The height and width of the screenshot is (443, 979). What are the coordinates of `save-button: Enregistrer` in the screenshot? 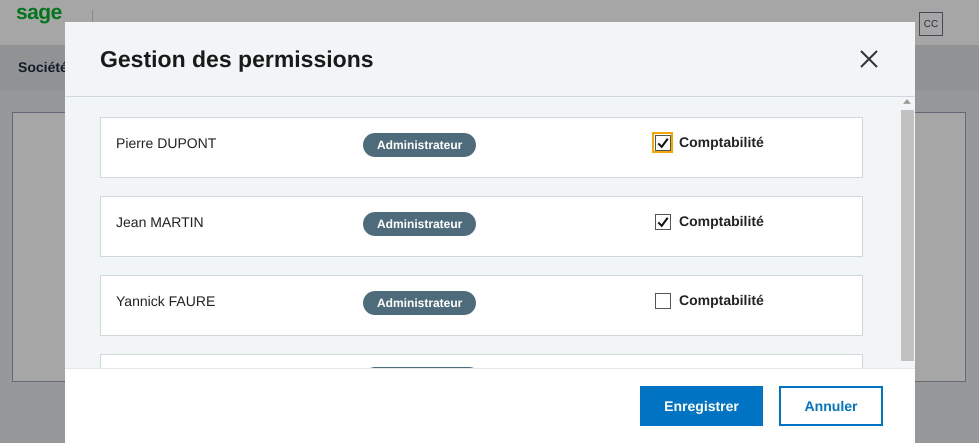 It's located at (701, 406).